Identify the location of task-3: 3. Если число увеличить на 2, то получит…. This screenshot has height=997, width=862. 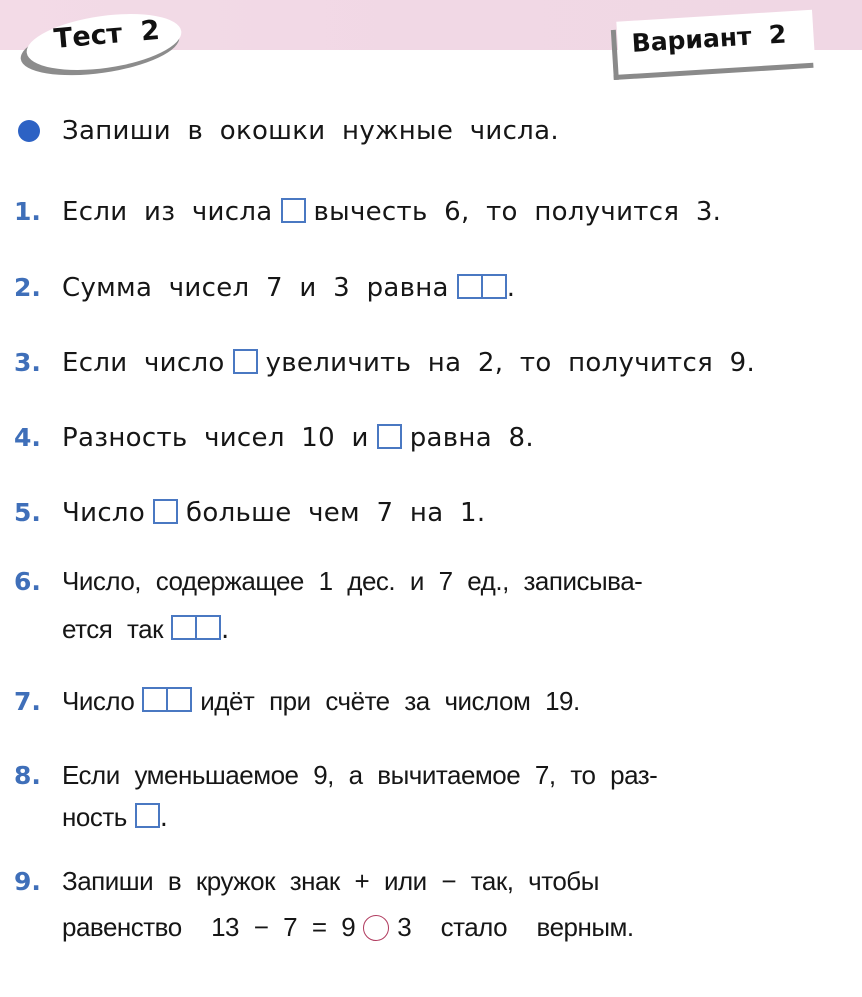
(384, 363).